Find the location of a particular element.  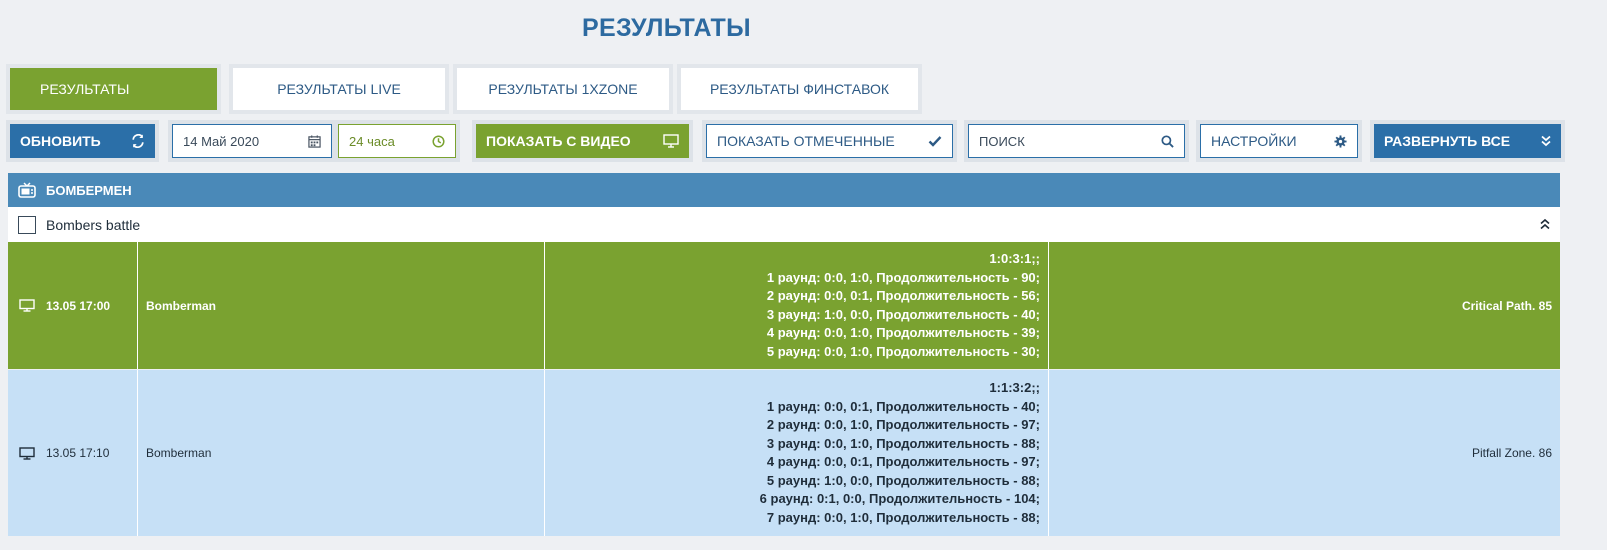

match-time-cell: 13.05 17:10 is located at coordinates (73, 453).